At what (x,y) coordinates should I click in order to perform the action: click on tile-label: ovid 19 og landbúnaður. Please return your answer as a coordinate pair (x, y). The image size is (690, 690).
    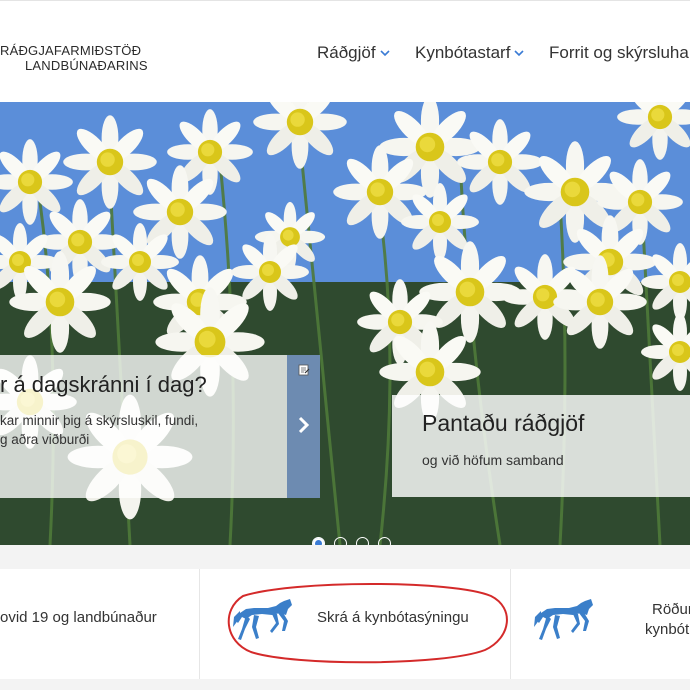
    Looking at the image, I should click on (78, 617).